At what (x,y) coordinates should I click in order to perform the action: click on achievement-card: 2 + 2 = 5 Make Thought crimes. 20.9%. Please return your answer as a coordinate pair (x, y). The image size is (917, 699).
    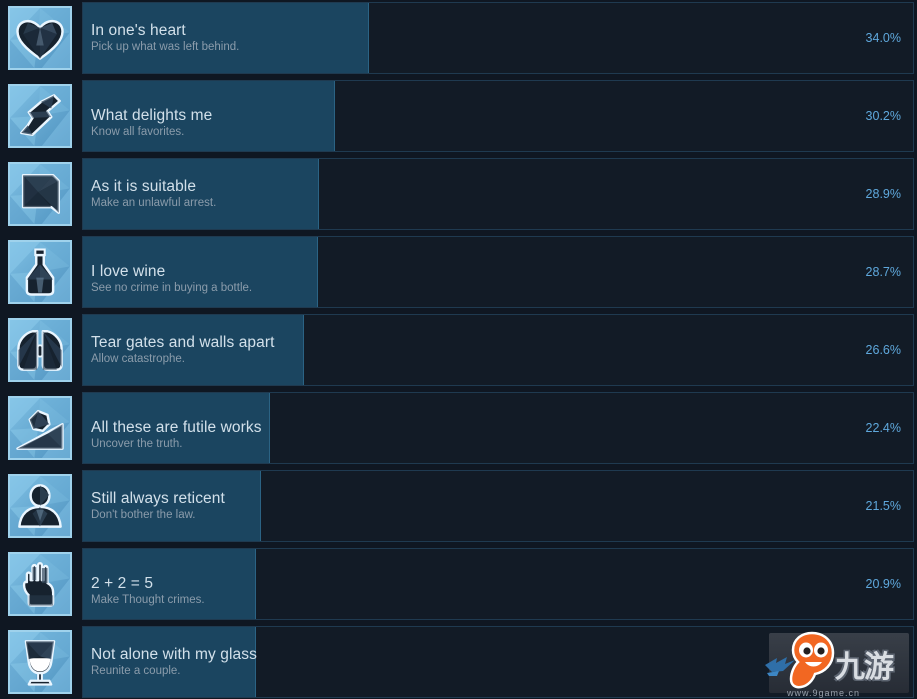
    Looking at the image, I should click on (498, 584).